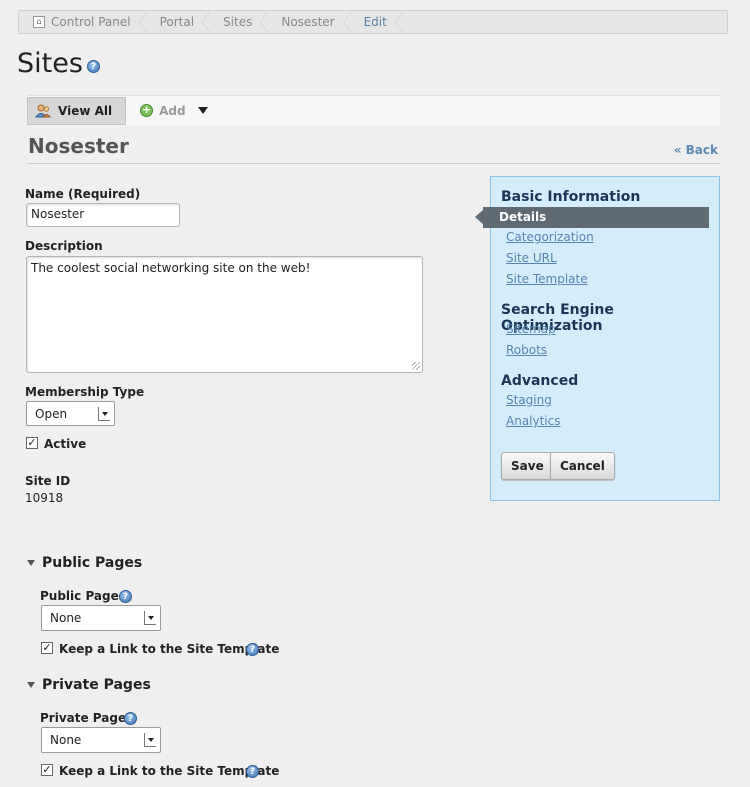  I want to click on cancel-button: Cancel, so click(582, 466).